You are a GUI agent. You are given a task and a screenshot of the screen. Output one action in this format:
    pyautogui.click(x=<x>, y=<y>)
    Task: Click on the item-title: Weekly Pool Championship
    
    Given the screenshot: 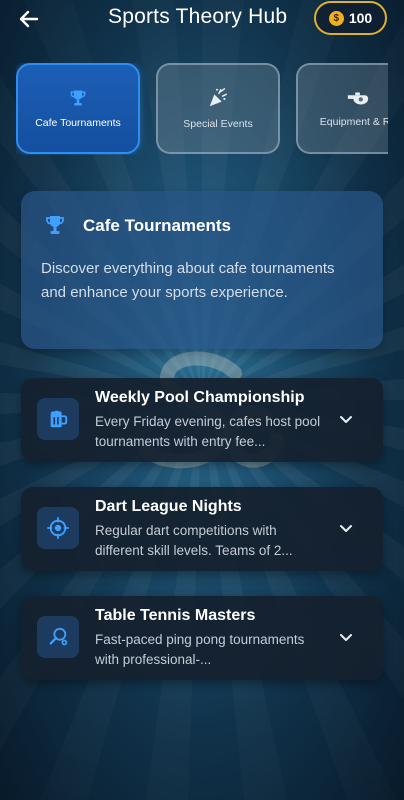 What is the action you would take?
    pyautogui.click(x=200, y=397)
    